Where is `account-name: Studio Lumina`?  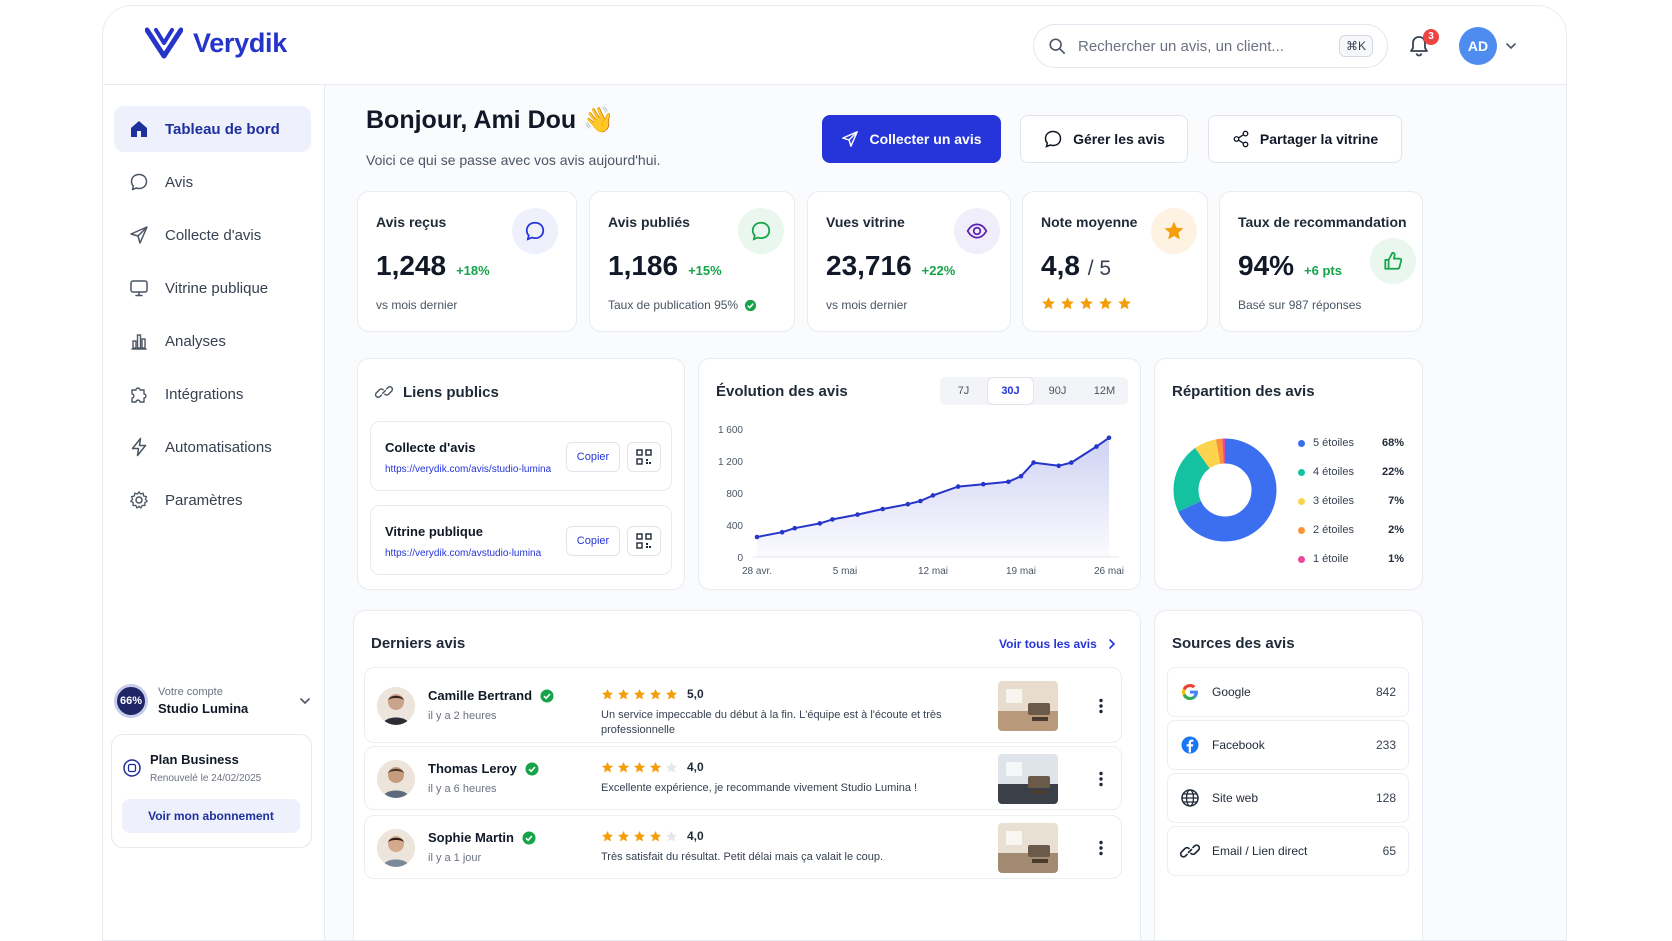
account-name: Studio Lumina is located at coordinates (203, 708).